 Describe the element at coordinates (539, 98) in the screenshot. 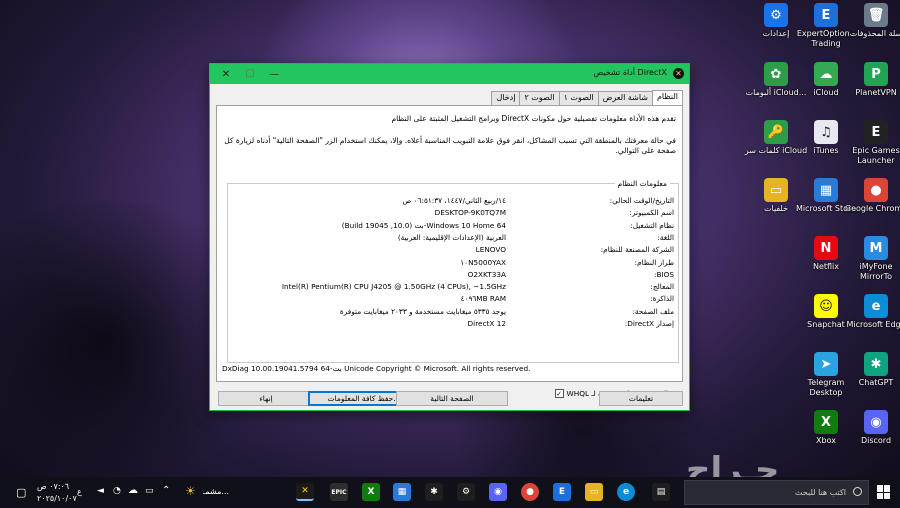

I see `tab-sound-2: الصوت ٢` at that location.